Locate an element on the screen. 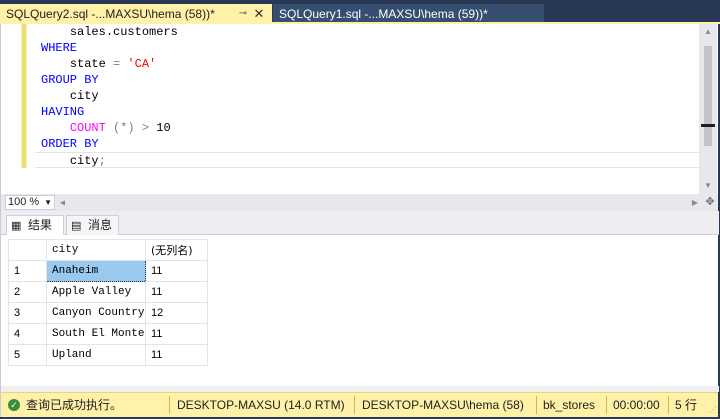  grid-cell-city: Upland is located at coordinates (96, 355).